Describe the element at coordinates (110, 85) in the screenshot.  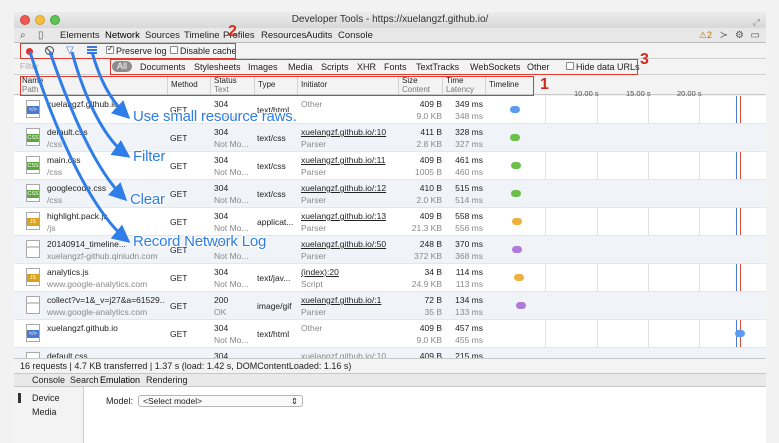
I see `arrow-small-rows` at that location.